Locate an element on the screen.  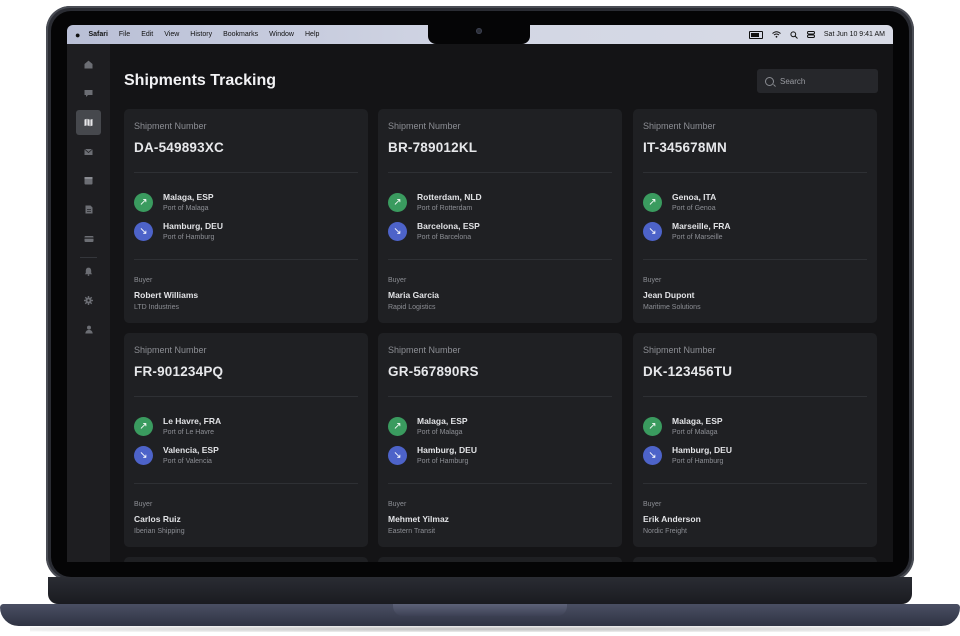
sidebar-item-home is located at coordinates (88, 64).